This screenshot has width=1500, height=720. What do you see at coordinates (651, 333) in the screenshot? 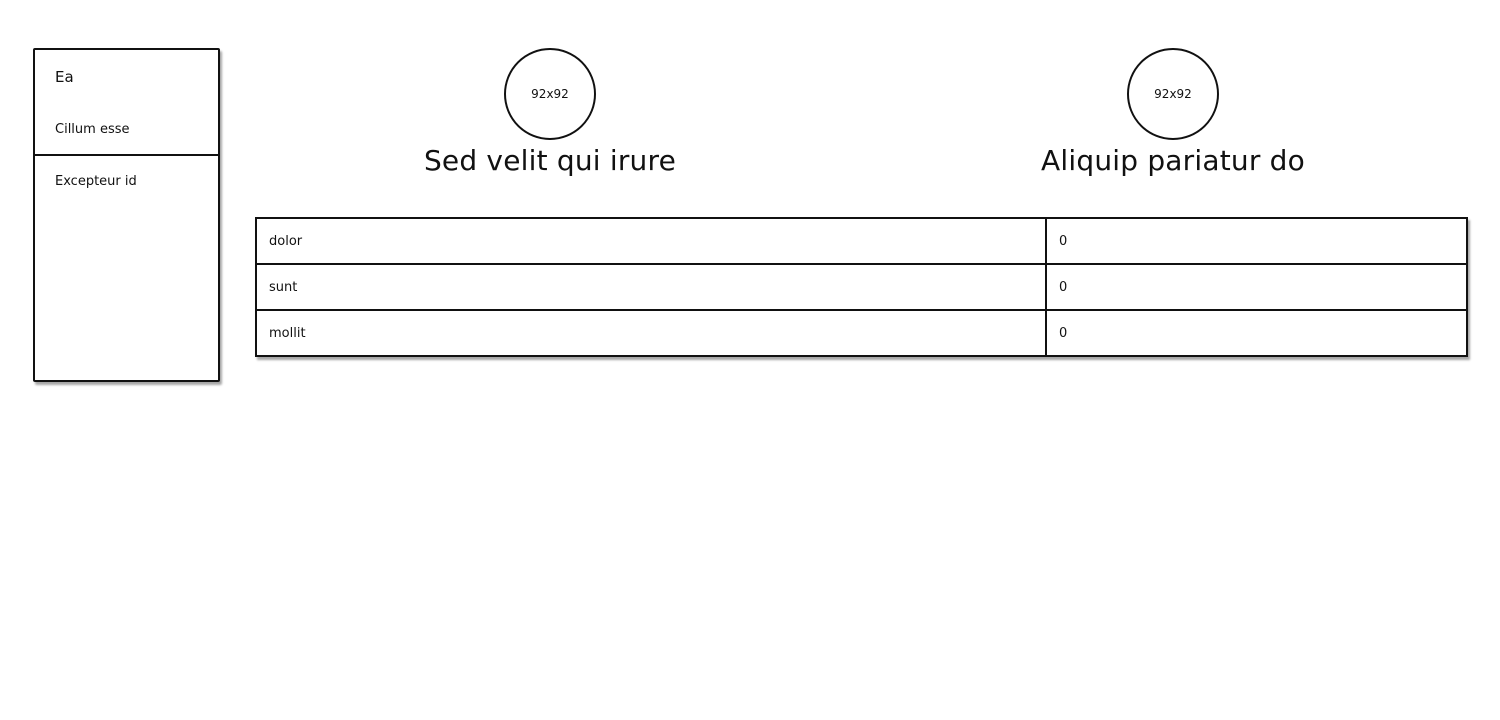
I see `table-cell-key: mollit` at bounding box center [651, 333].